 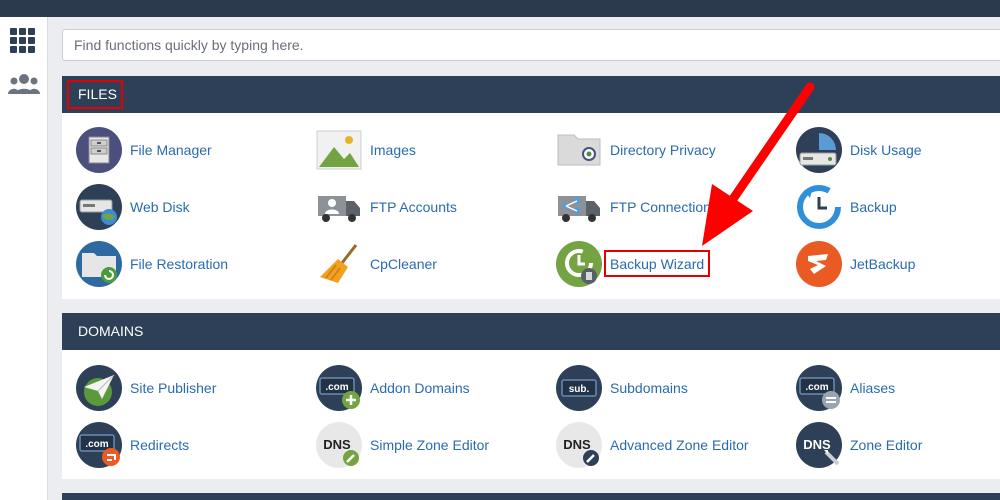 I want to click on cpcleaner-link: CpCleaner, so click(x=426, y=264).